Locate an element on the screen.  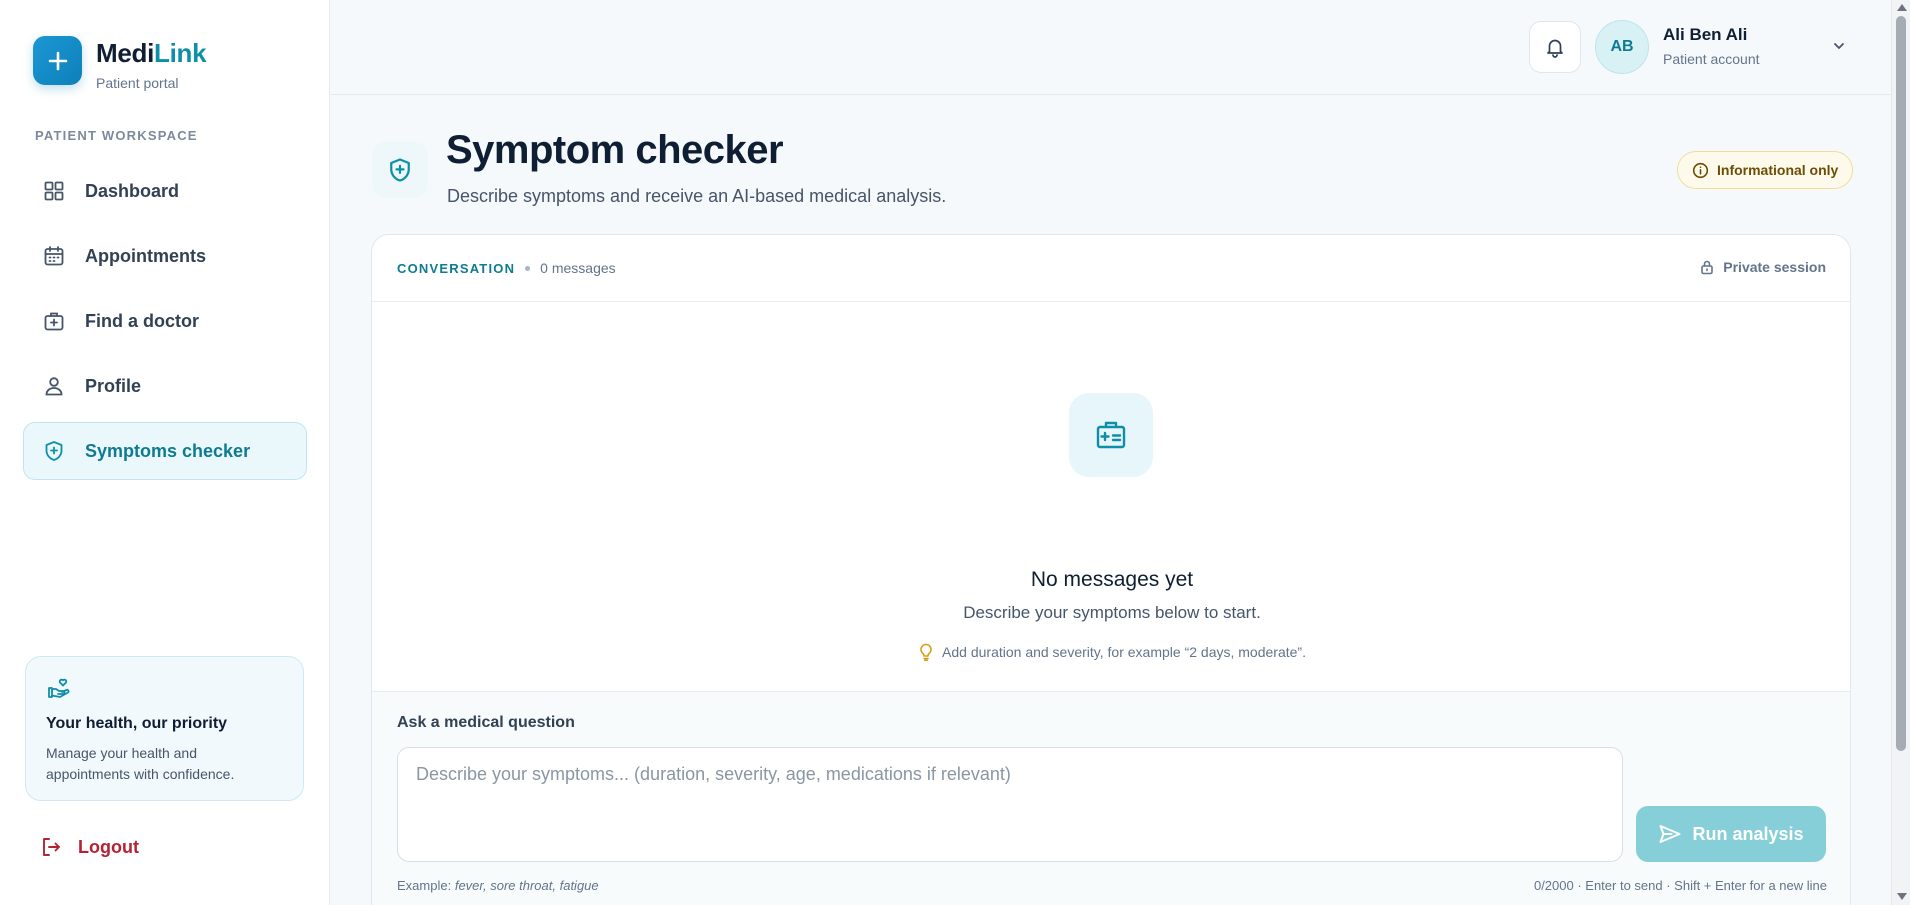
medical-kit-icon is located at coordinates (1111, 435).